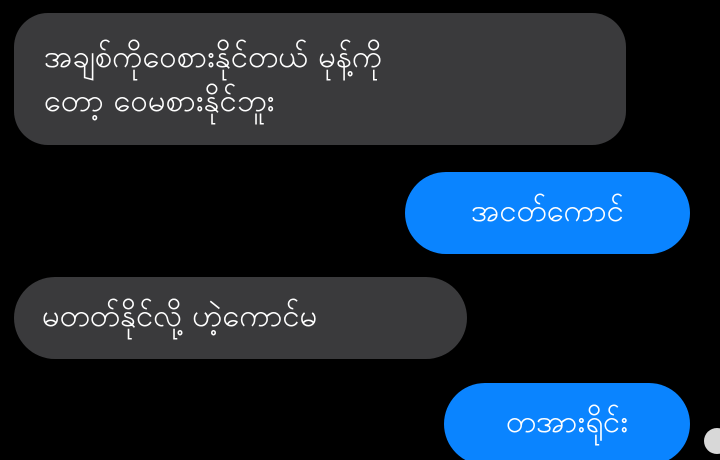 The image size is (720, 460). I want to click on incoming-message-bubble: မတတ်နိုင်လို့ ဟဲ့ကောင်မ, so click(240, 318).